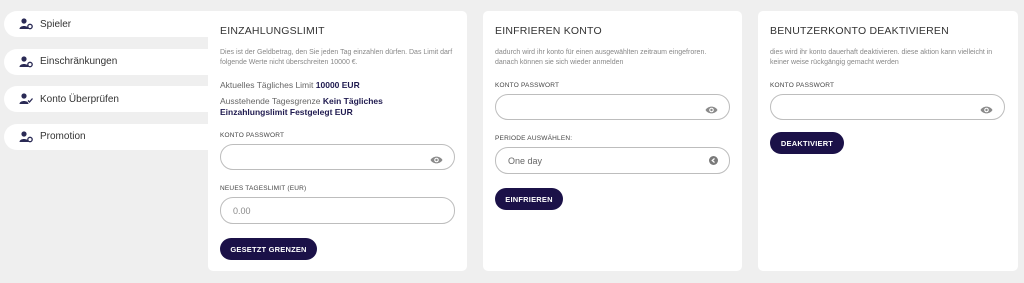 This screenshot has width=1024, height=283. What do you see at coordinates (534, 138) in the screenshot?
I see `period-label: PERIODE AUSWÄHLEN:` at bounding box center [534, 138].